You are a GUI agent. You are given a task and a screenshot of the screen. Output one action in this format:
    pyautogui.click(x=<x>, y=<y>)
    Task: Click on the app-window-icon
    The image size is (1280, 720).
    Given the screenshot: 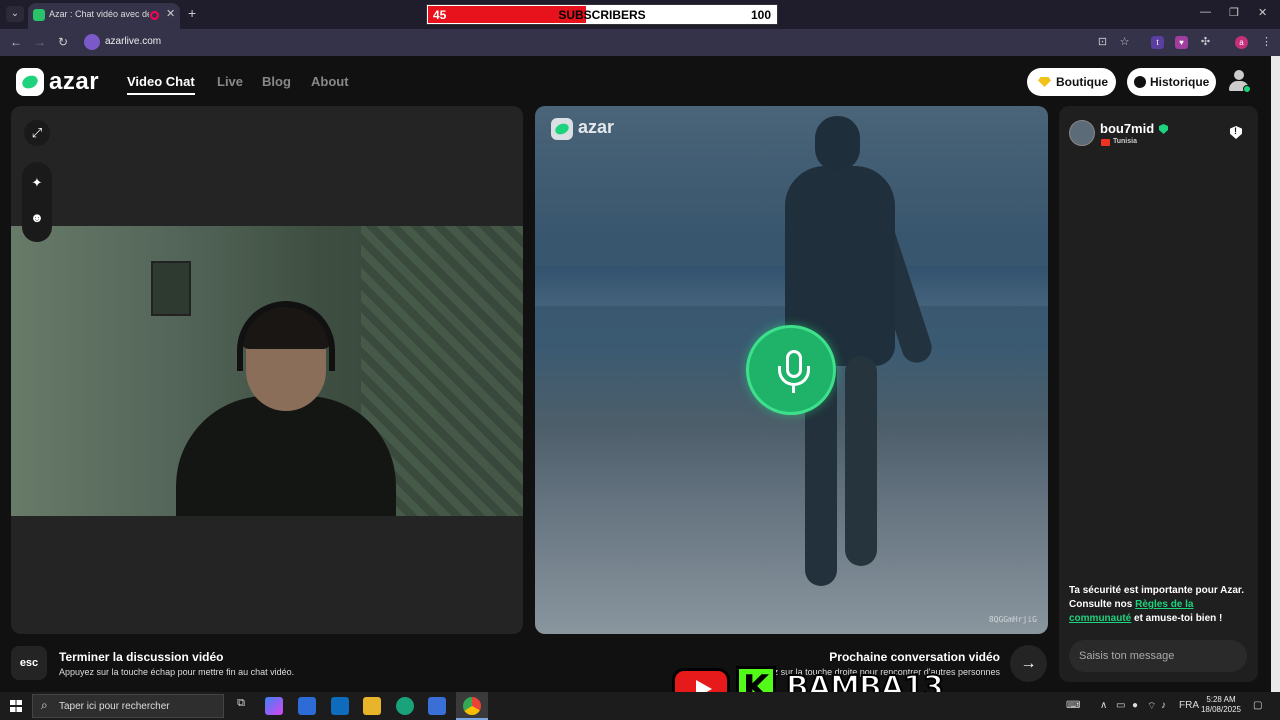 What is the action you would take?
    pyautogui.click(x=437, y=706)
    